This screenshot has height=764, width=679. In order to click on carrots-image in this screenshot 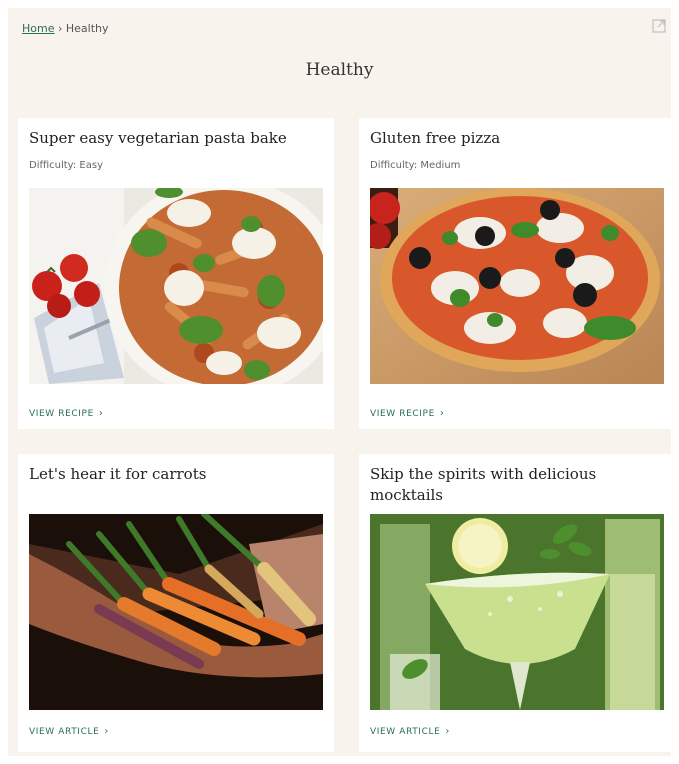, I will do `click(176, 612)`.